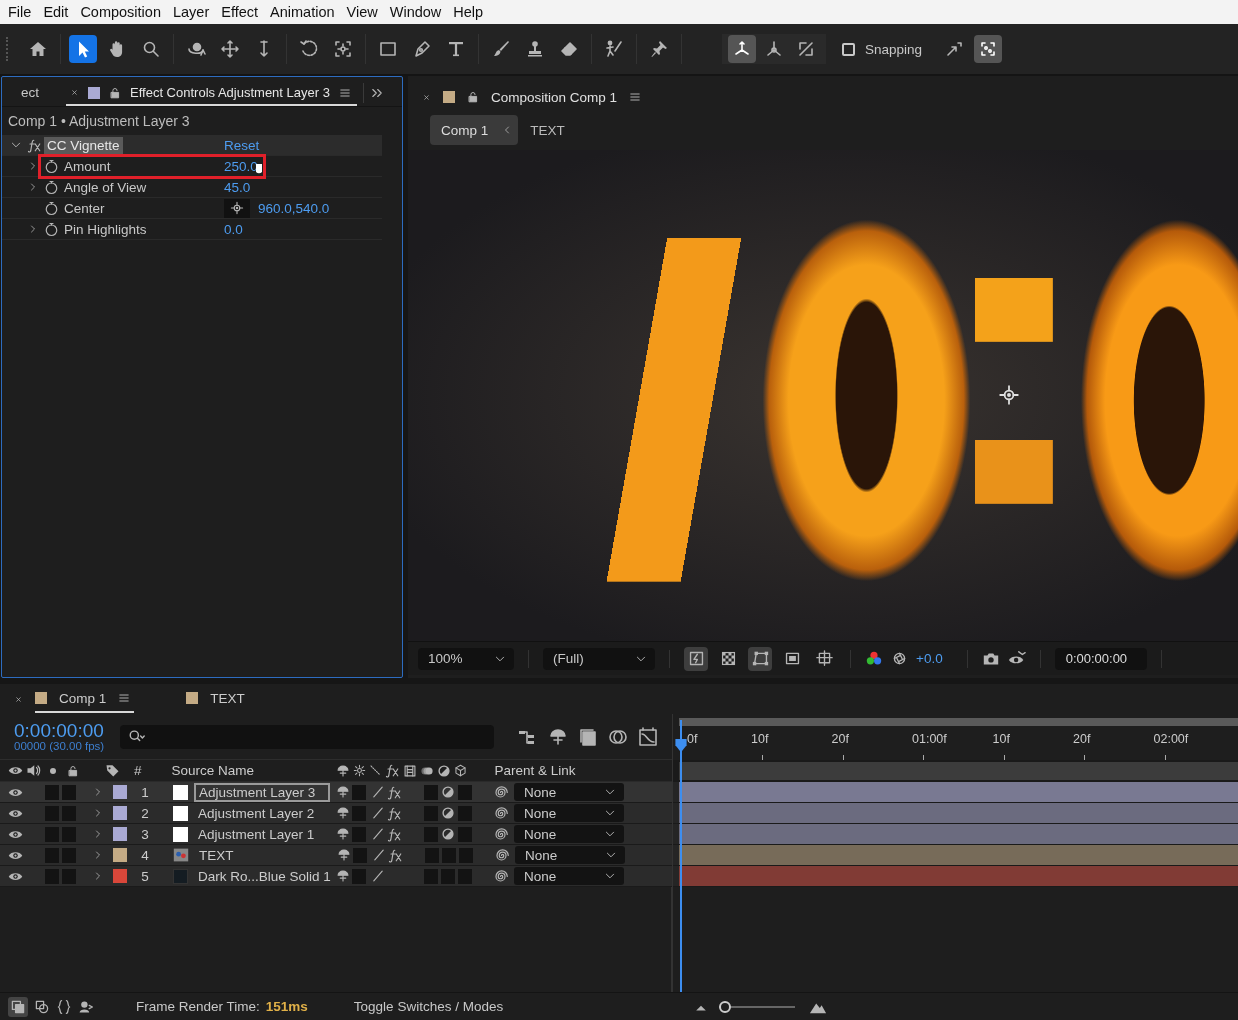 The height and width of the screenshot is (1020, 1238). I want to click on layer-row: 1 Adjustment Layer 3 None, so click(336, 792).